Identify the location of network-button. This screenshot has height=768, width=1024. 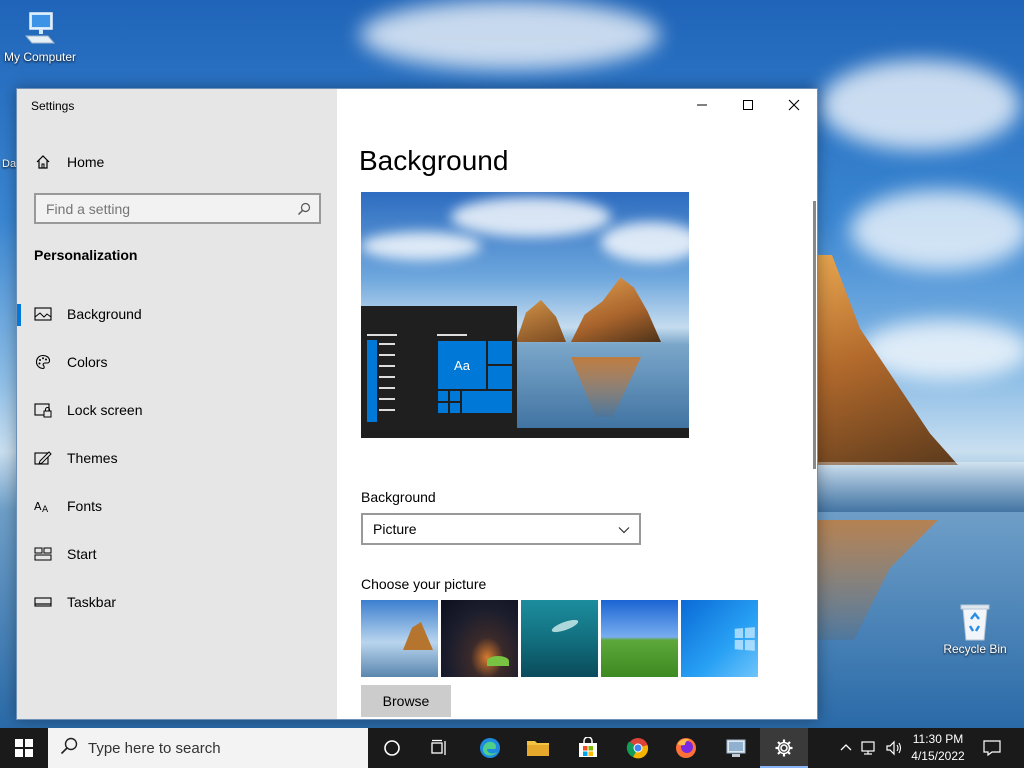
(870, 748).